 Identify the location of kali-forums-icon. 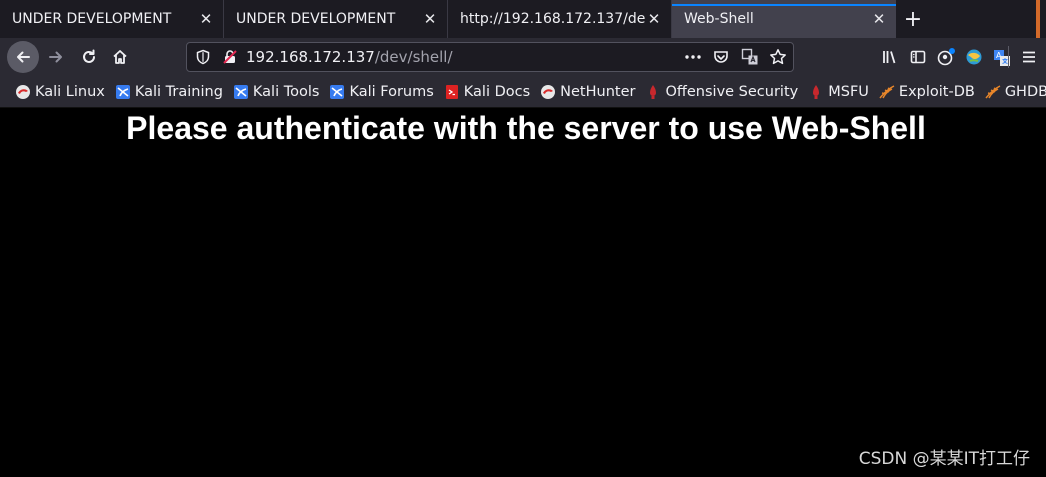
(337, 91).